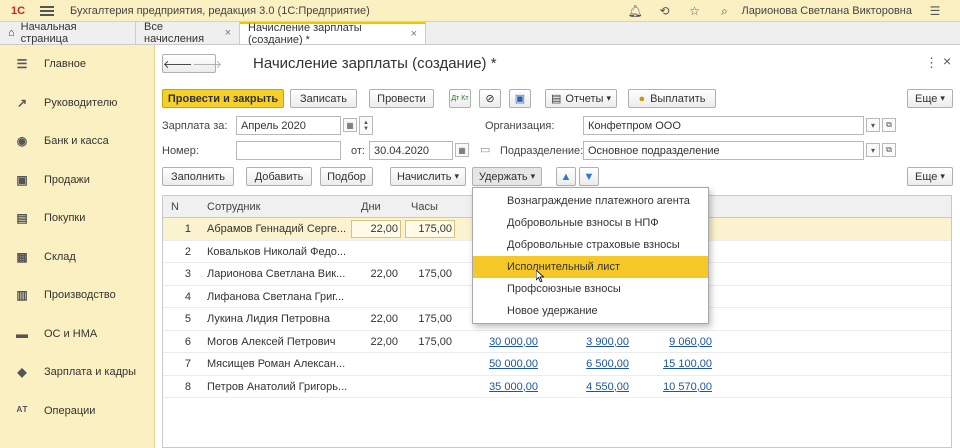 The image size is (960, 448). What do you see at coordinates (591, 364) in the screenshot?
I see `deduction-amount: 6 500,00` at bounding box center [591, 364].